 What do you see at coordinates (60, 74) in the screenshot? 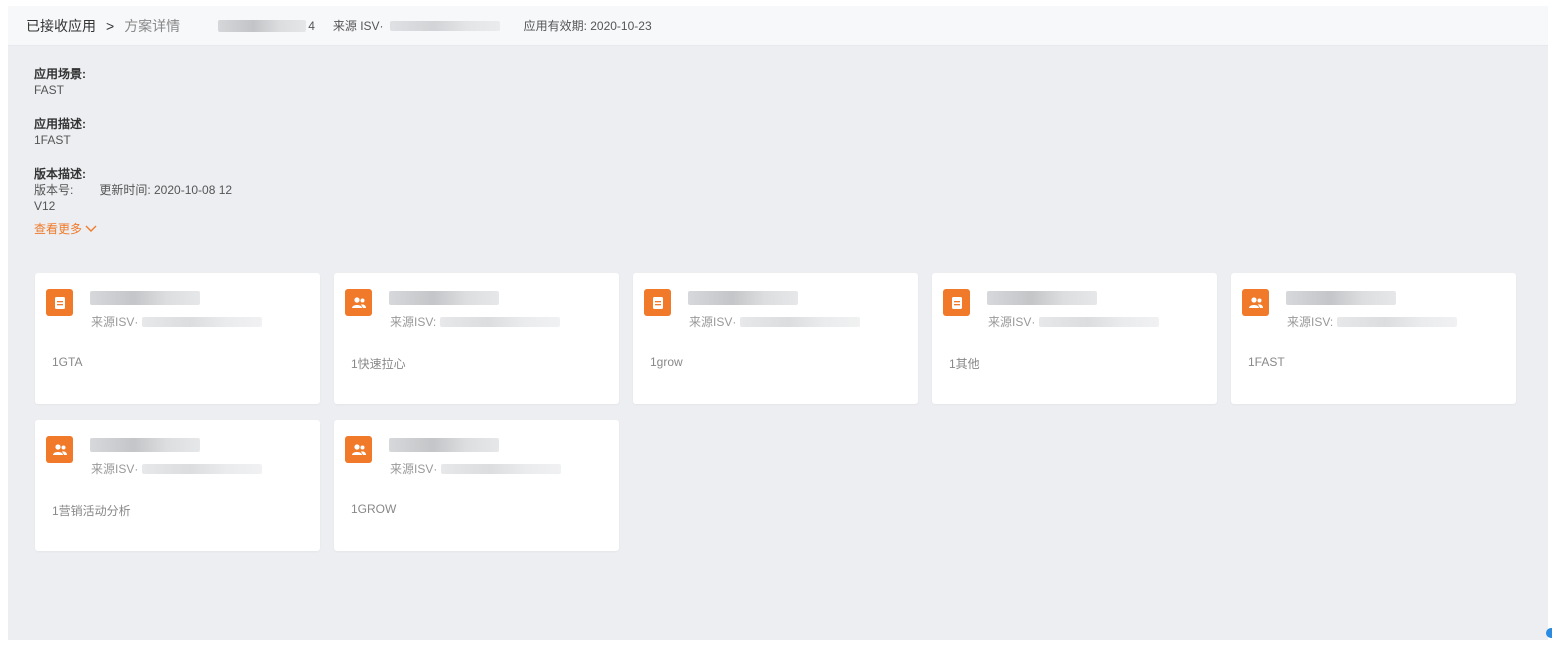
I see `scene-label: 应用场景:` at bounding box center [60, 74].